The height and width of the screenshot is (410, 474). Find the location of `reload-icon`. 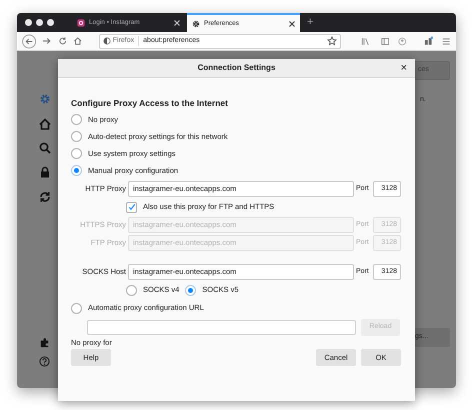

reload-icon is located at coordinates (63, 41).